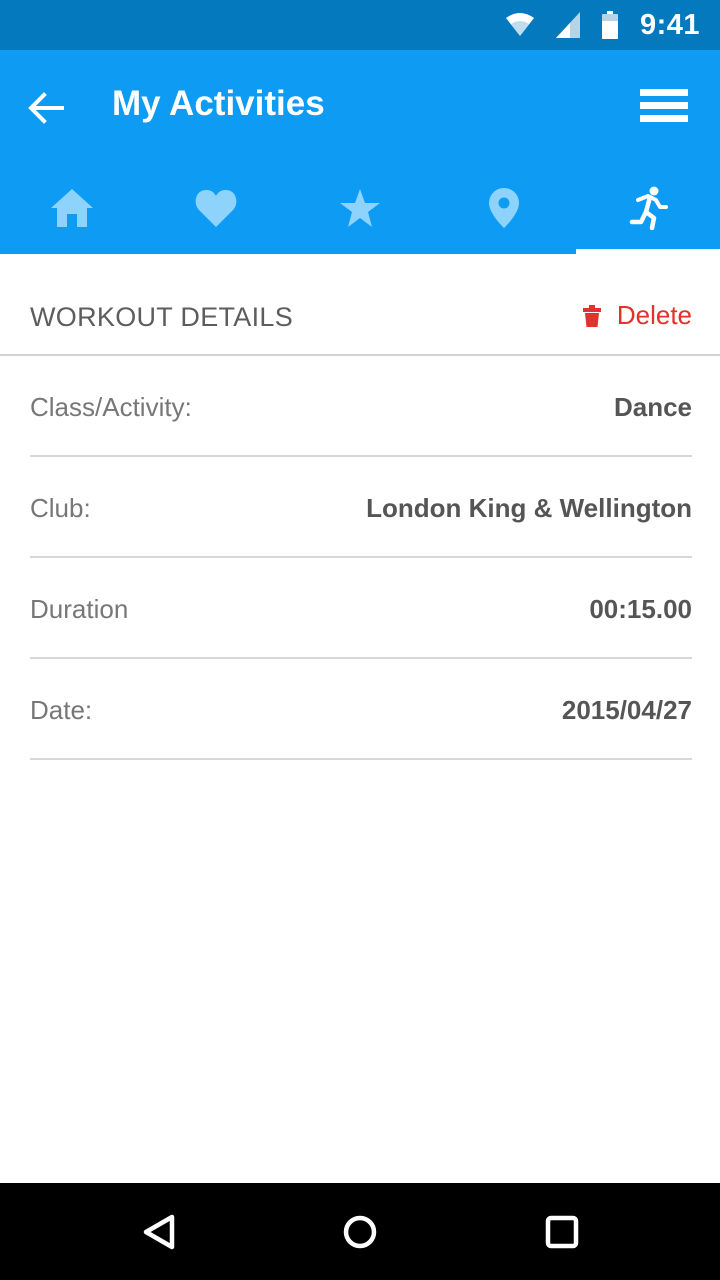 The image size is (720, 1280). I want to click on nav-back-button, so click(159, 1232).